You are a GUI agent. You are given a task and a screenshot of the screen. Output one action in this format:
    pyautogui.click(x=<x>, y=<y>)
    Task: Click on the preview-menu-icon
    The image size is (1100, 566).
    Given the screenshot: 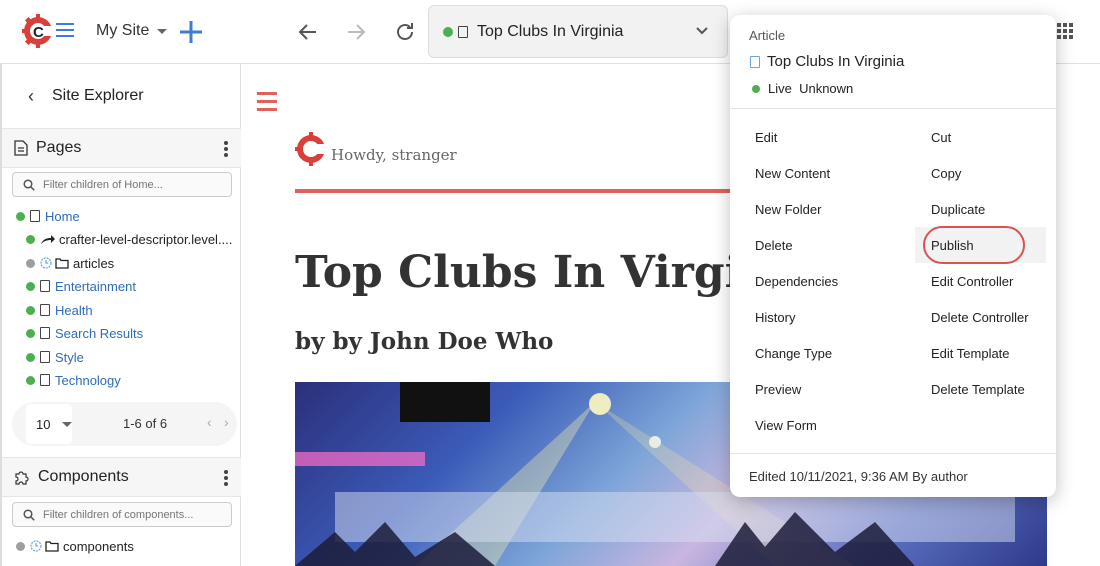 What is the action you would take?
    pyautogui.click(x=267, y=104)
    